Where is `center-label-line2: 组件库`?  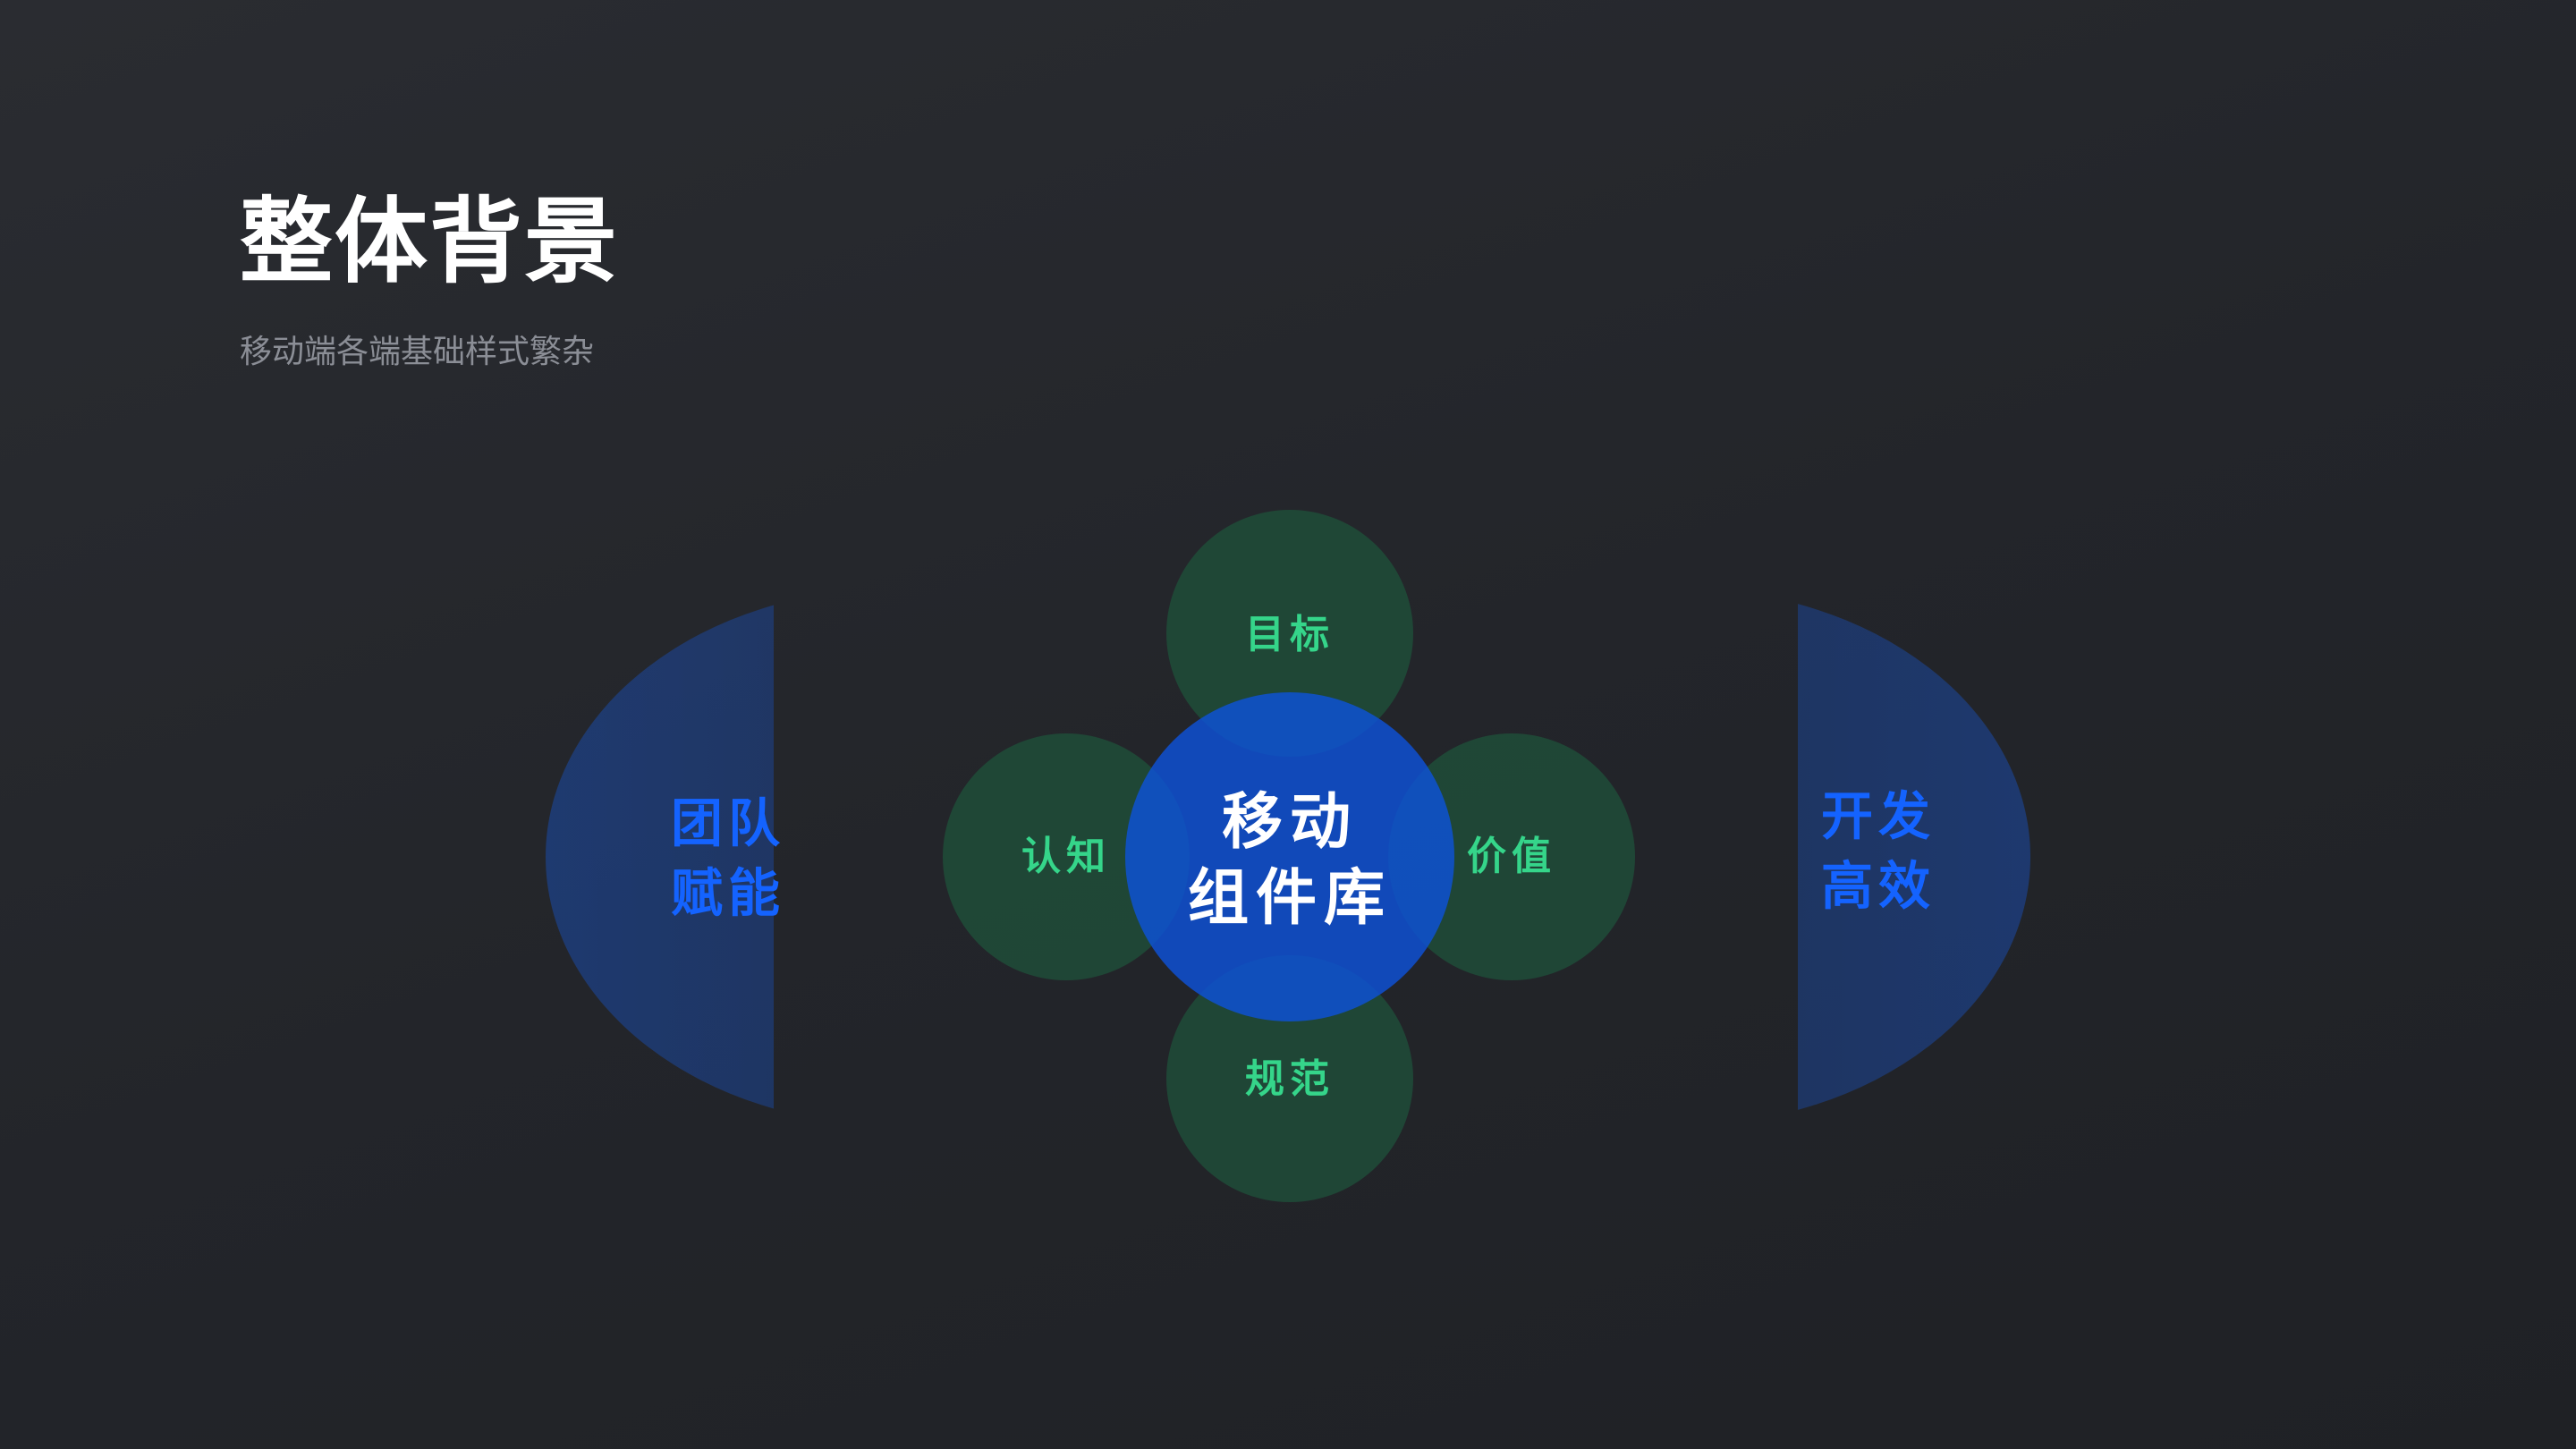 center-label-line2: 组件库 is located at coordinates (1290, 898).